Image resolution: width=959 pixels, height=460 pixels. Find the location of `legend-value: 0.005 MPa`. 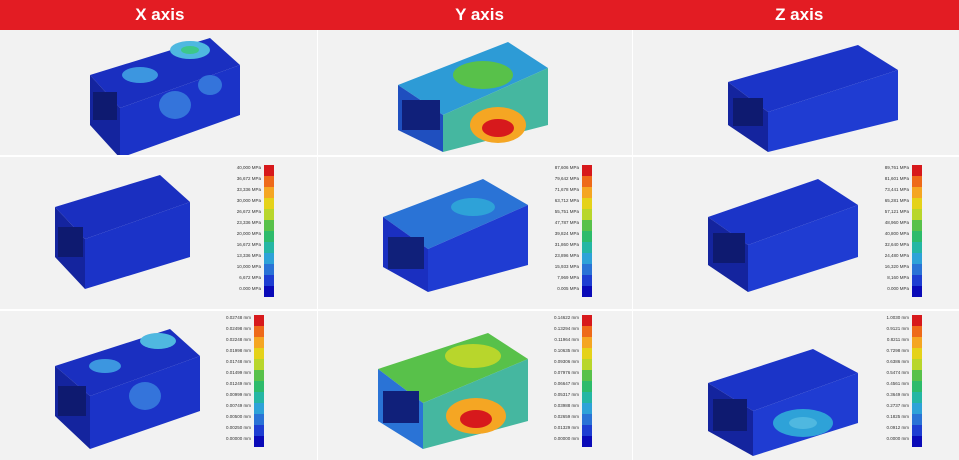

legend-value: 0.005 MPa is located at coordinates (568, 288).